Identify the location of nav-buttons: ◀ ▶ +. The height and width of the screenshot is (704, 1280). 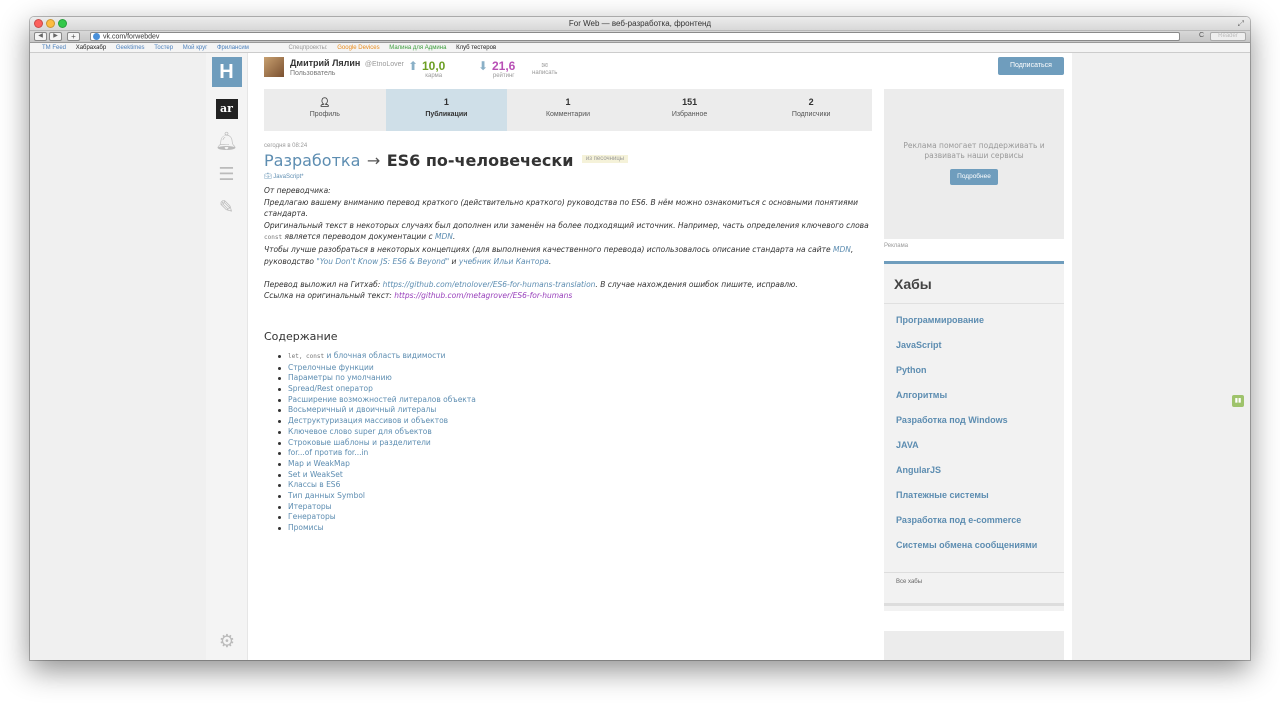
(57, 36).